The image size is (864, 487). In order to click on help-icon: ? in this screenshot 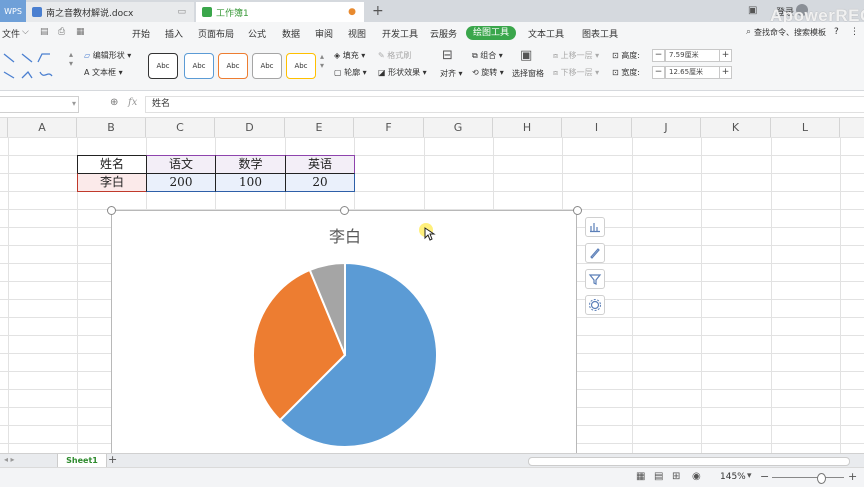, I will do `click(836, 32)`.